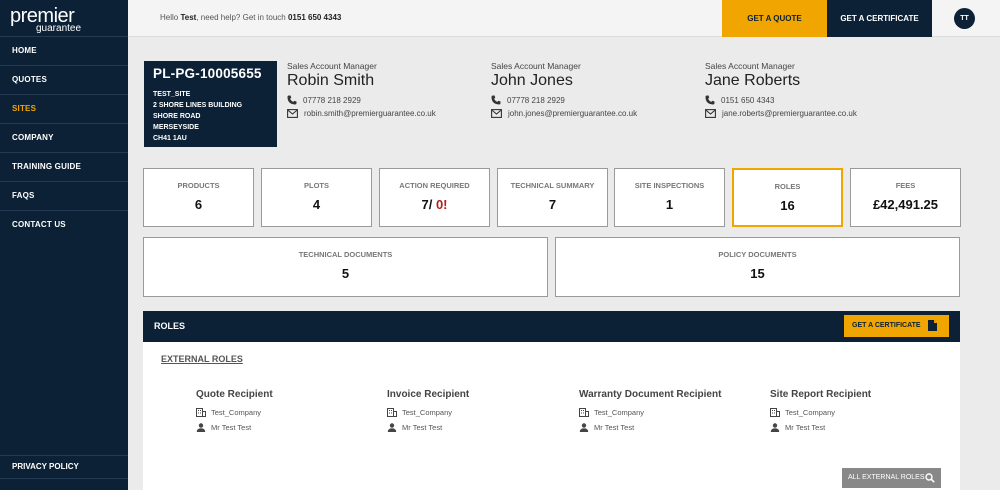 Image resolution: width=1000 pixels, height=490 pixels. What do you see at coordinates (345, 273) in the screenshot?
I see `tile-value: 5` at bounding box center [345, 273].